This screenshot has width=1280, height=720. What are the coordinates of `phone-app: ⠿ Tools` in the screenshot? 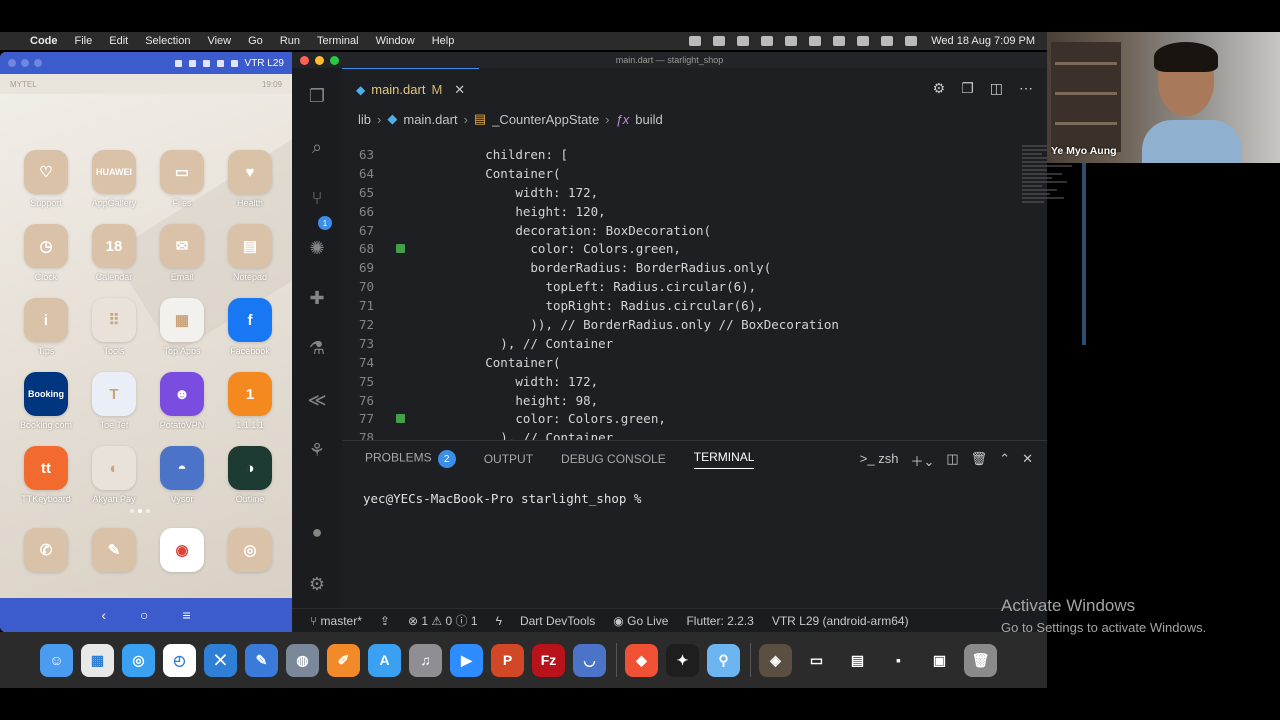 It's located at (114, 327).